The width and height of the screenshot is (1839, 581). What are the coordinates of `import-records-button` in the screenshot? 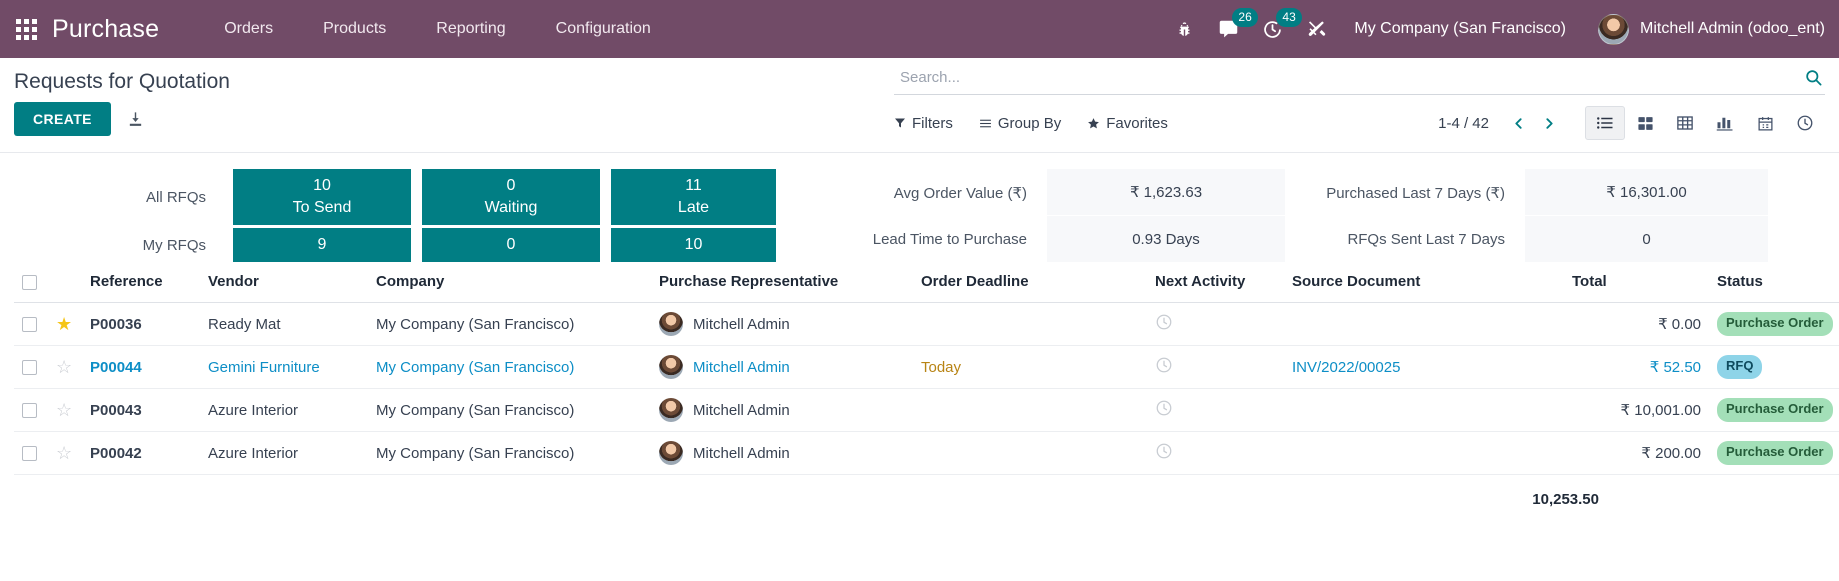 It's located at (135, 119).